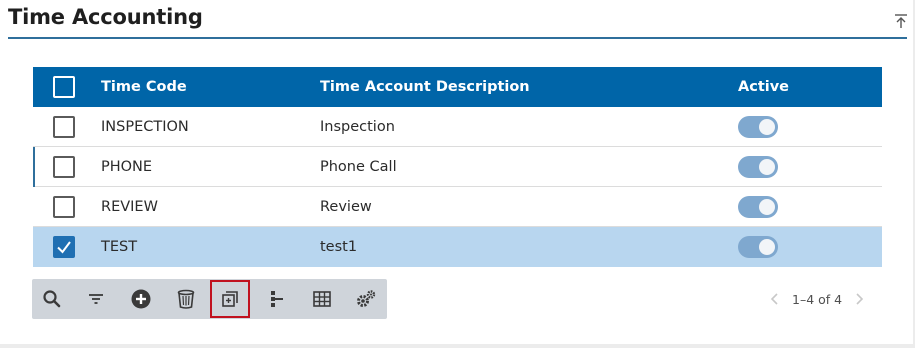 The height and width of the screenshot is (348, 915). Describe the element at coordinates (901, 21) in the screenshot. I see `collapse-icon` at that location.